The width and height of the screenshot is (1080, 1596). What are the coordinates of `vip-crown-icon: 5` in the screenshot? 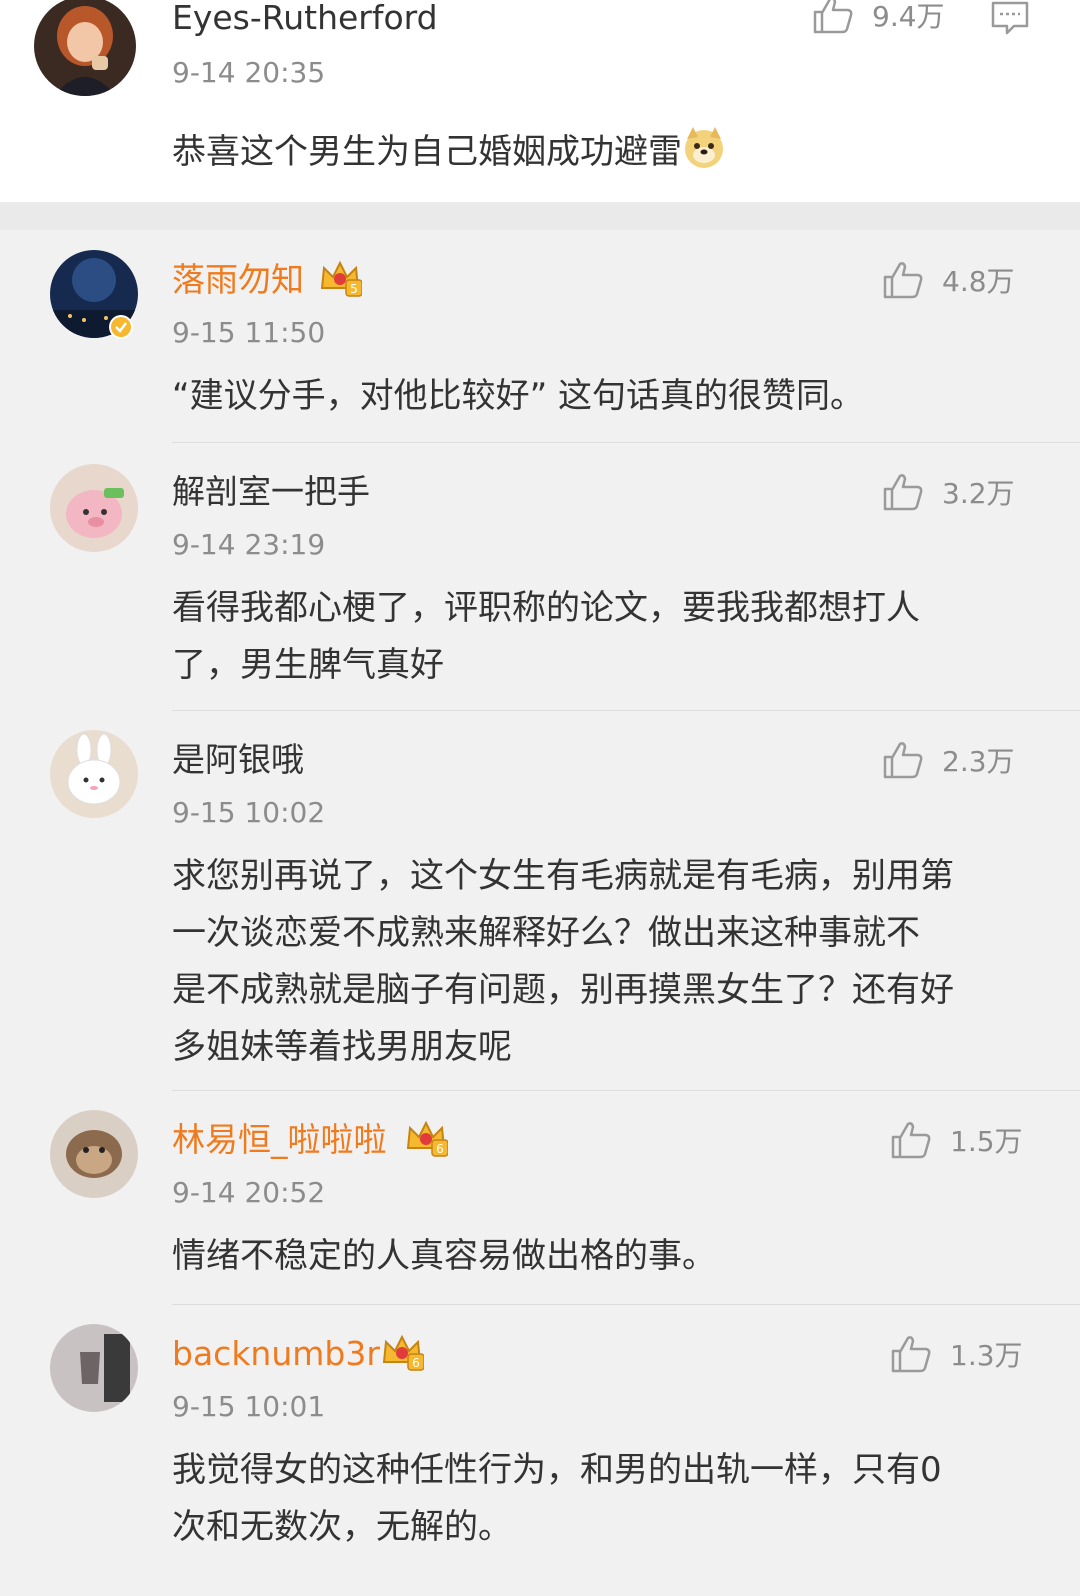 It's located at (341, 278).